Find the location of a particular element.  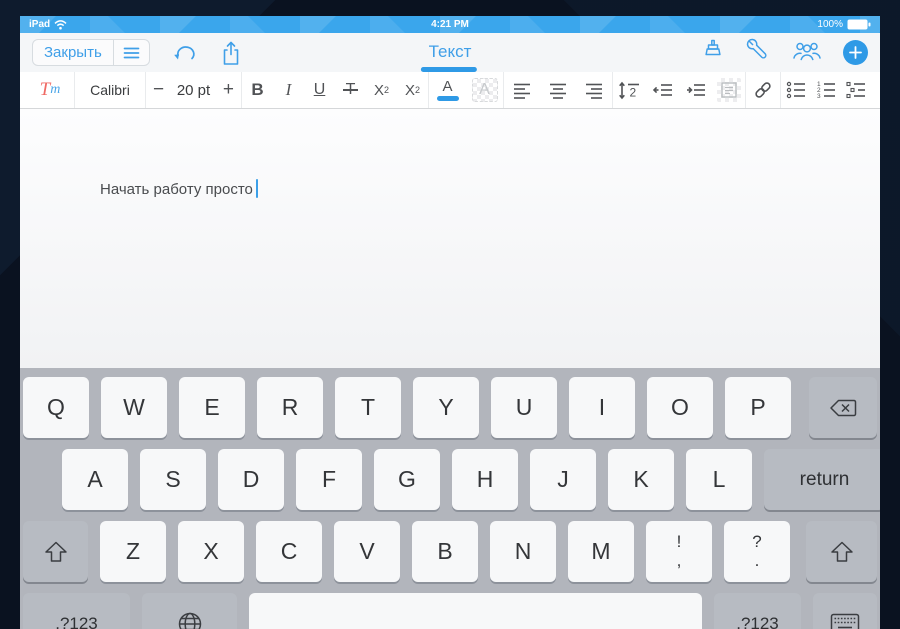

outdent-button is located at coordinates (662, 90).